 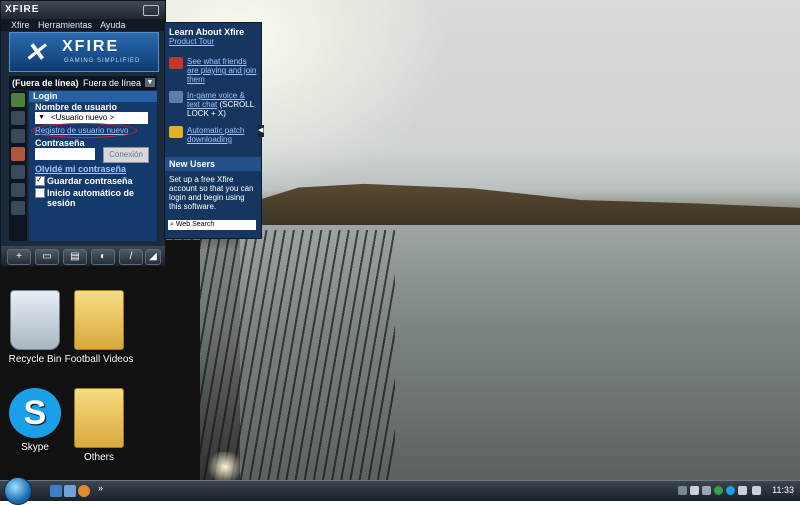 I want to click on display-icon, so click(x=742, y=490).